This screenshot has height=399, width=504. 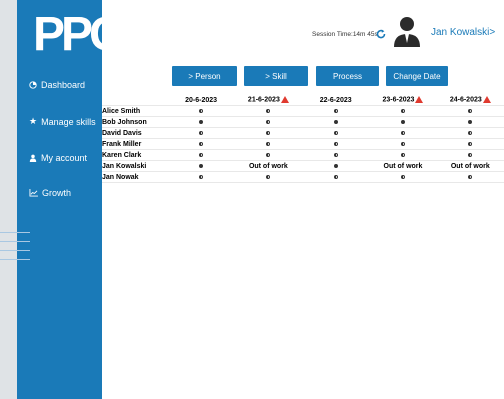 I want to click on table-row: Alice Smith, so click(x=303, y=111).